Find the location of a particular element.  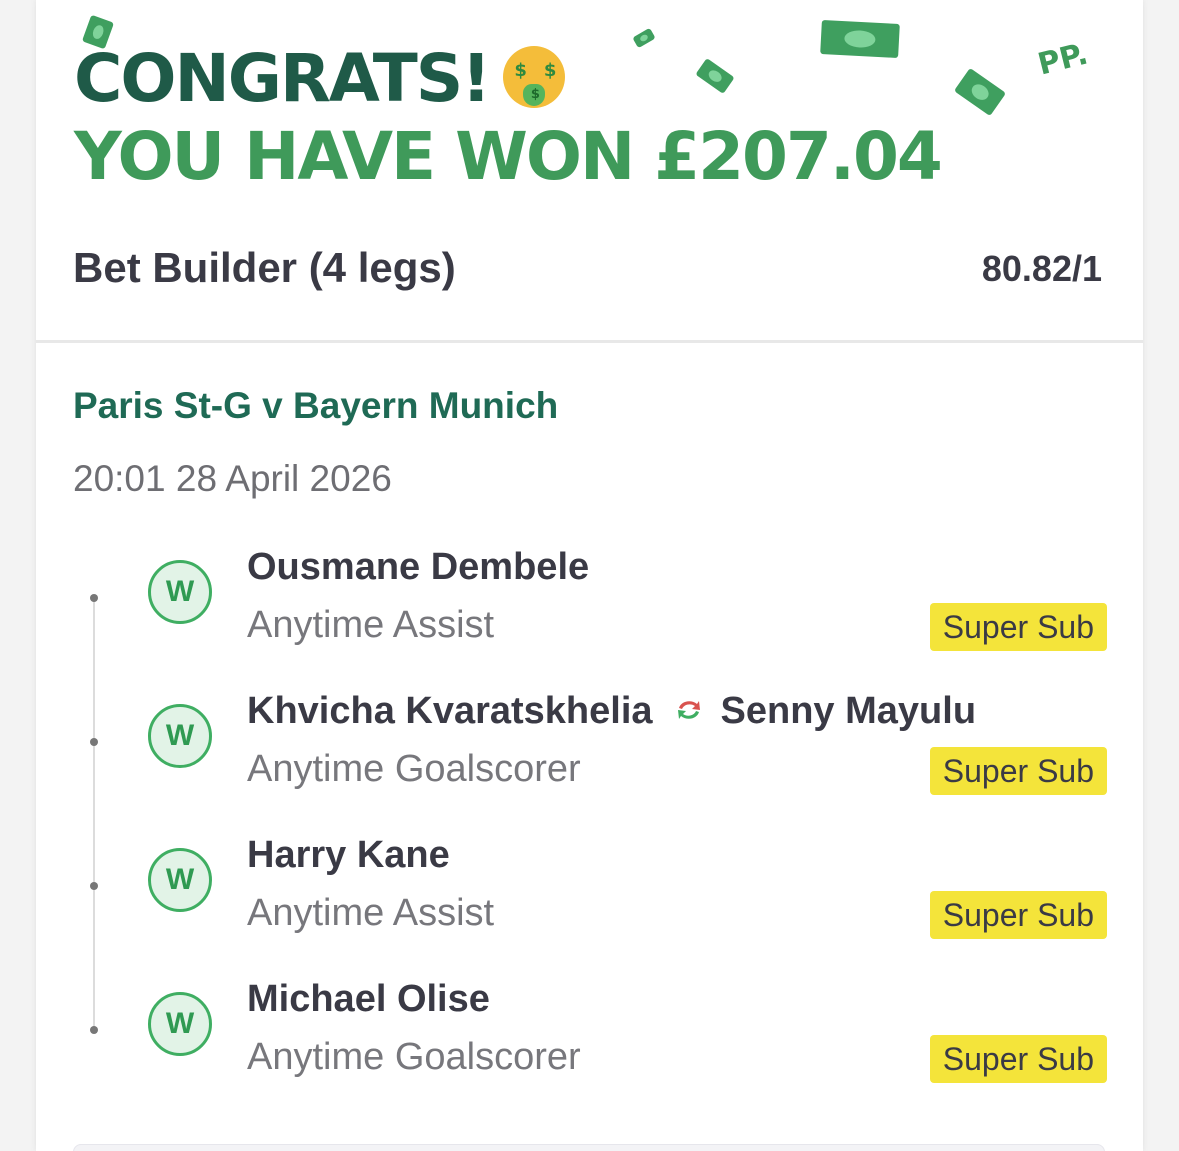

money-mouth-face-icon: $ $ $ is located at coordinates (534, 76).